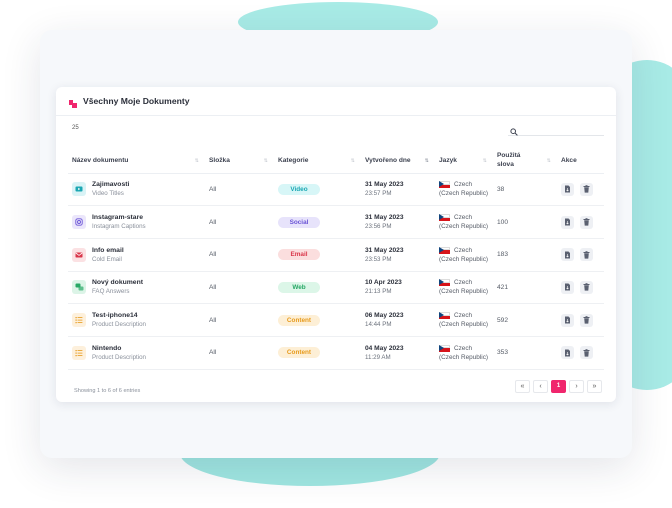 The image size is (672, 508). I want to click on column-header-label: Vytvořeno dne, so click(388, 160).